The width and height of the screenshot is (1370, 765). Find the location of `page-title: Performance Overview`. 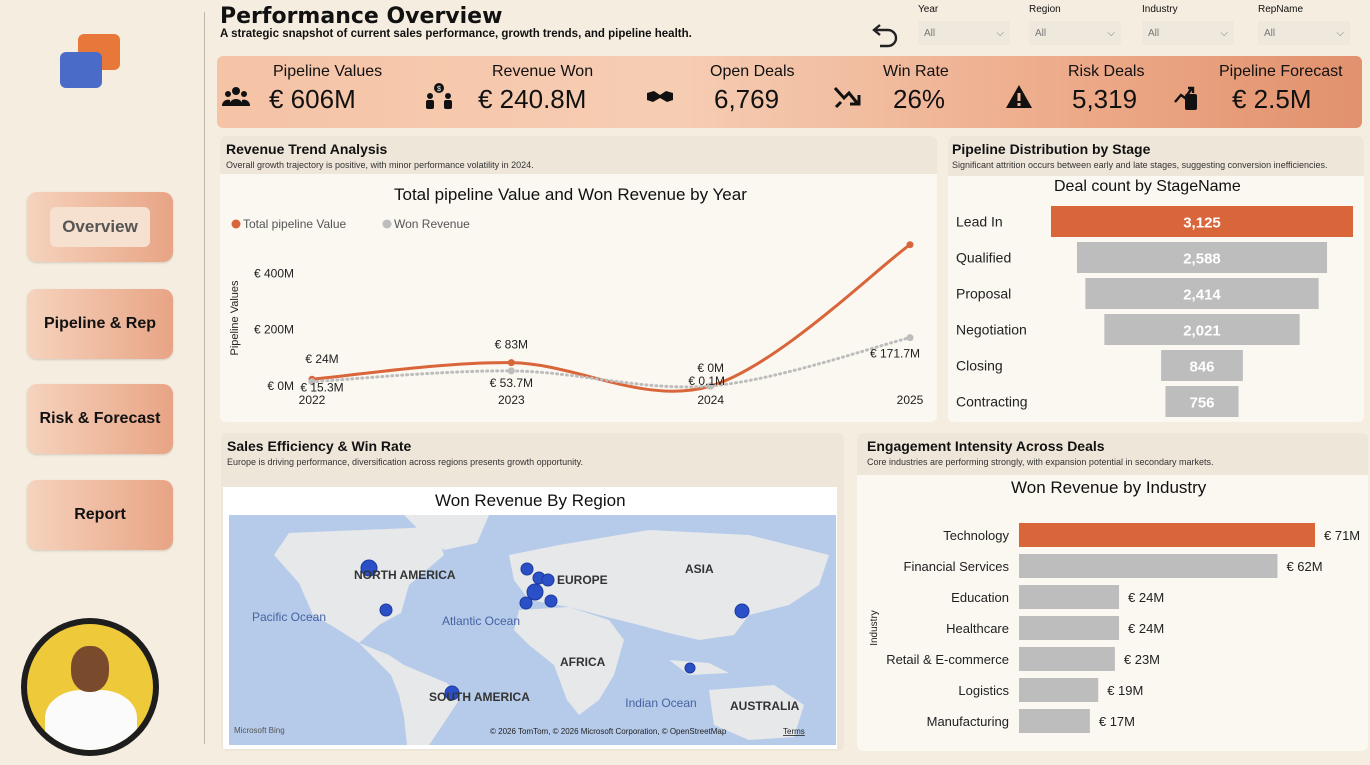

page-title: Performance Overview is located at coordinates (361, 16).